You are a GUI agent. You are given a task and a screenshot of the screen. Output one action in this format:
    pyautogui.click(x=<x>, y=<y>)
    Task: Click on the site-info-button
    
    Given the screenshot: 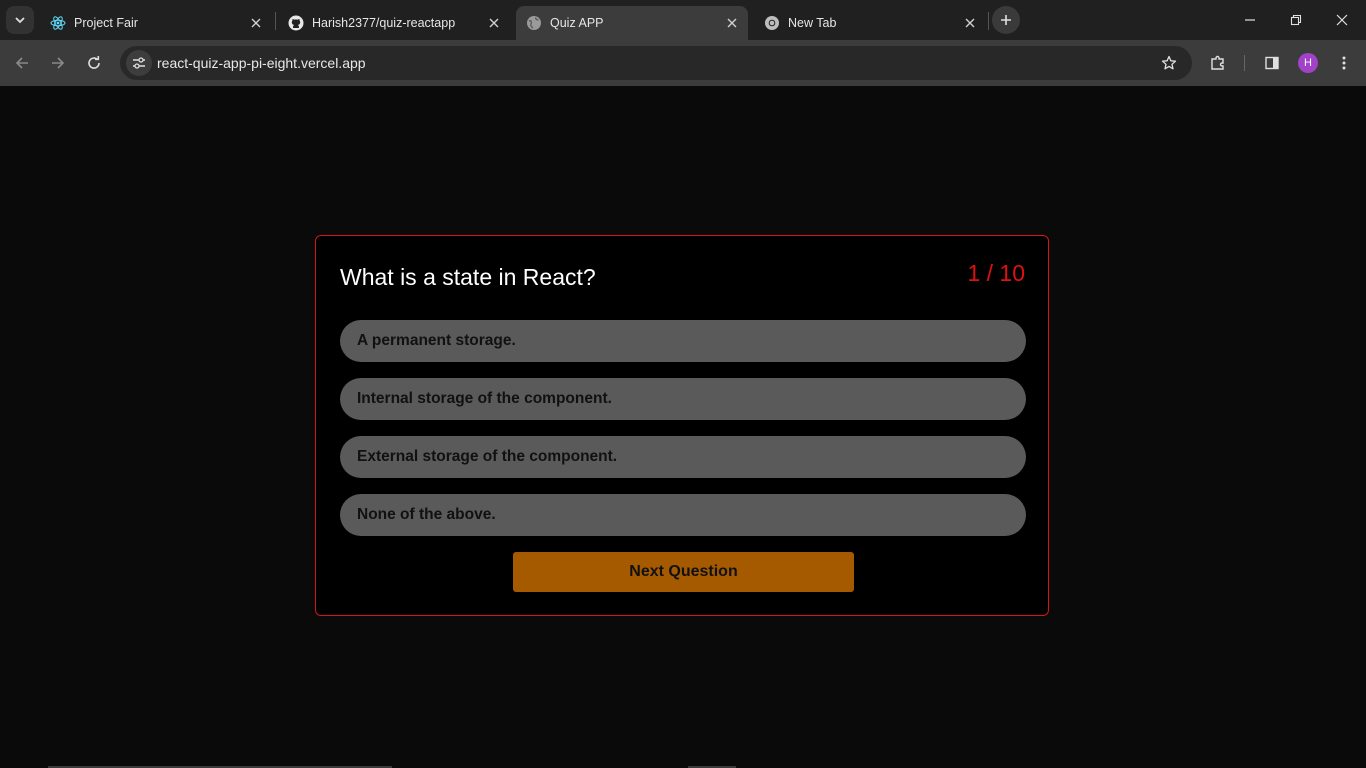 What is the action you would take?
    pyautogui.click(x=139, y=63)
    